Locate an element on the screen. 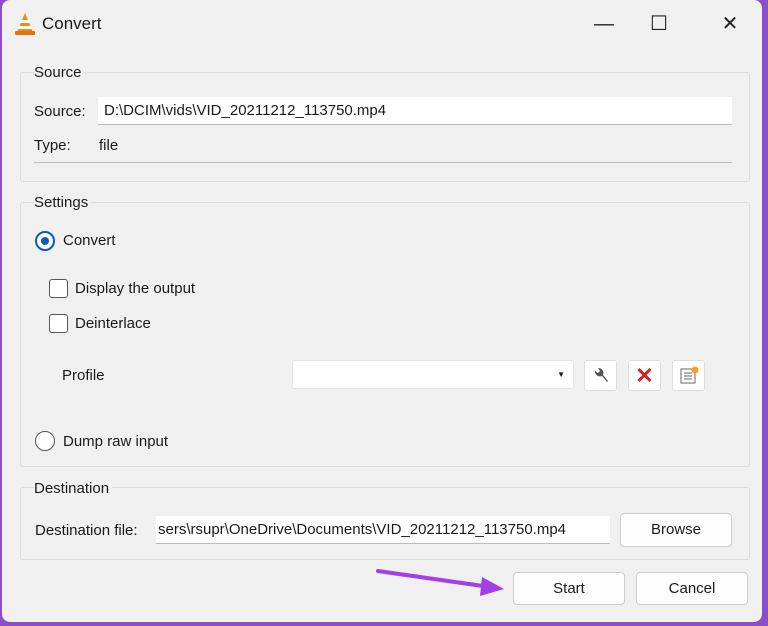 The image size is (768, 626). title-bar: Convert — ☐ ✕ is located at coordinates (382, 24).